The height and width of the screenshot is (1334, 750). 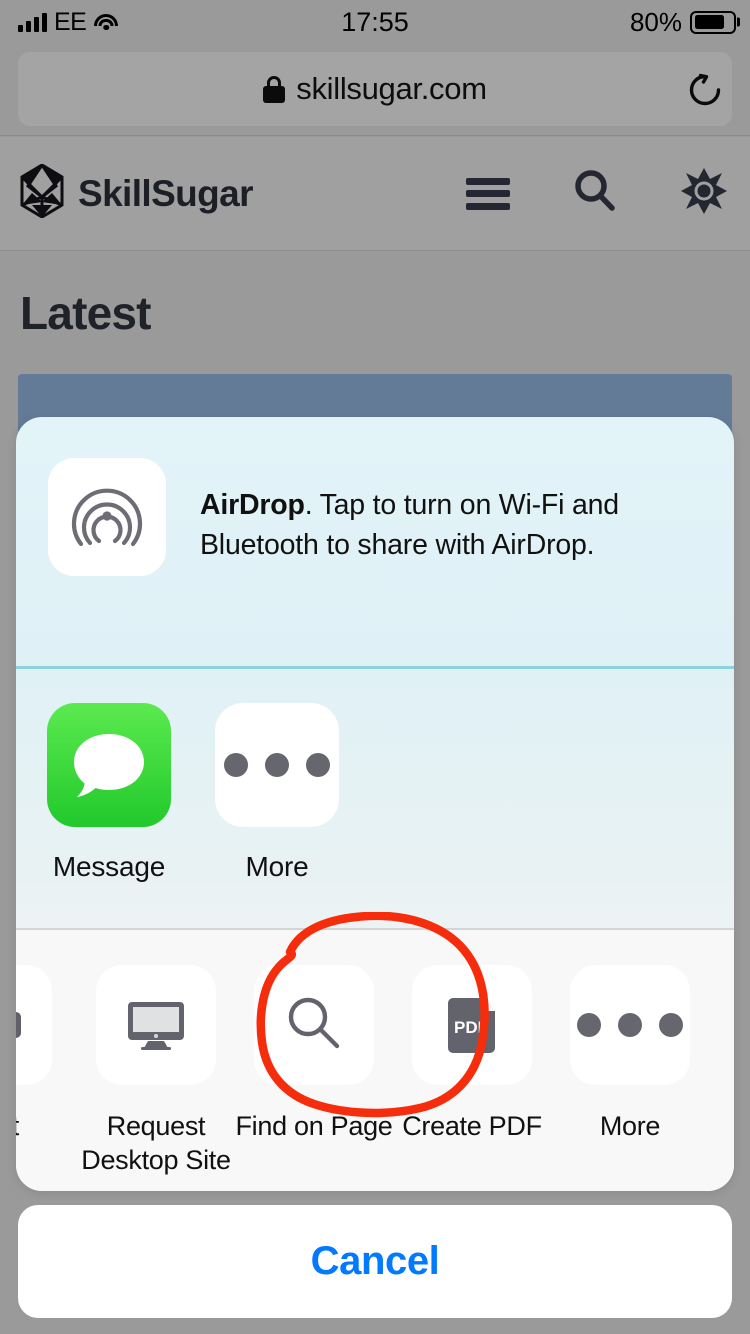 I want to click on site-brand: SkillSugar, so click(x=136, y=192).